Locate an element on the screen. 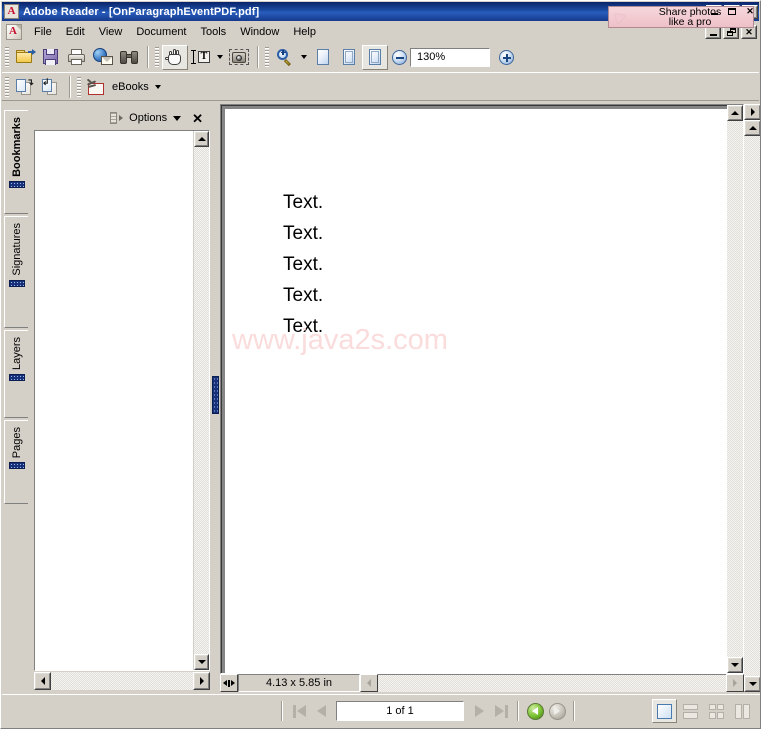 Image resolution: width=761 pixels, height=729 pixels. menu-help: Help is located at coordinates (304, 32).